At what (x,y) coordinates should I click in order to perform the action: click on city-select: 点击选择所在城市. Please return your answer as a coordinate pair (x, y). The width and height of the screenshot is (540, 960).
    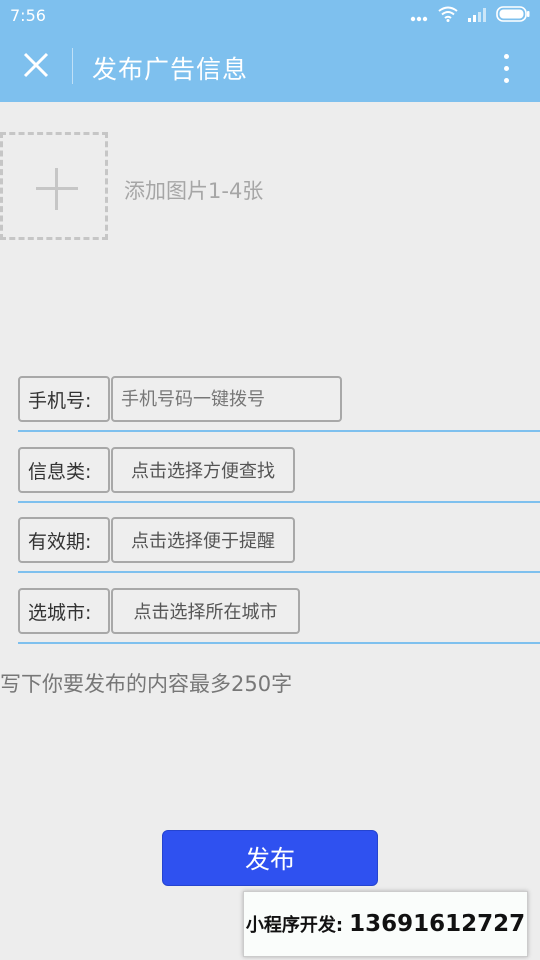
    Looking at the image, I should click on (205, 611).